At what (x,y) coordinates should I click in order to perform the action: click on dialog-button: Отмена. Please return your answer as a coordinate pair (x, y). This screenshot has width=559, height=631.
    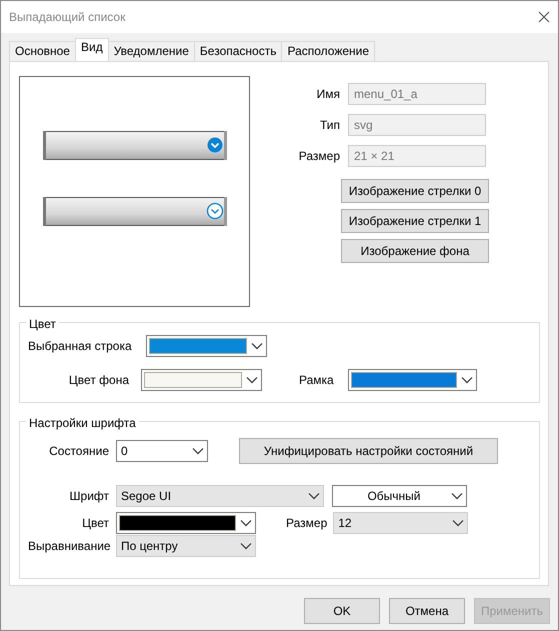
    Looking at the image, I should click on (427, 611).